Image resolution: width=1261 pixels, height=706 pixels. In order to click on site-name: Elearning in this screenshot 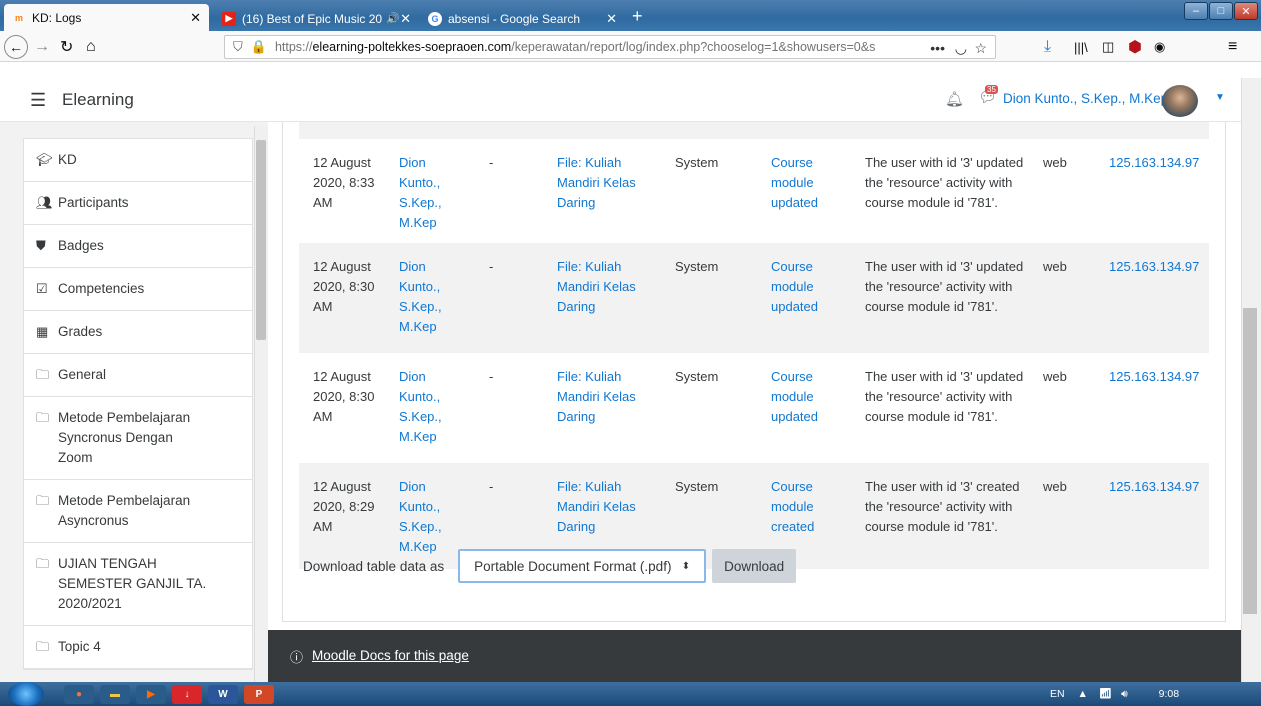, I will do `click(98, 100)`.